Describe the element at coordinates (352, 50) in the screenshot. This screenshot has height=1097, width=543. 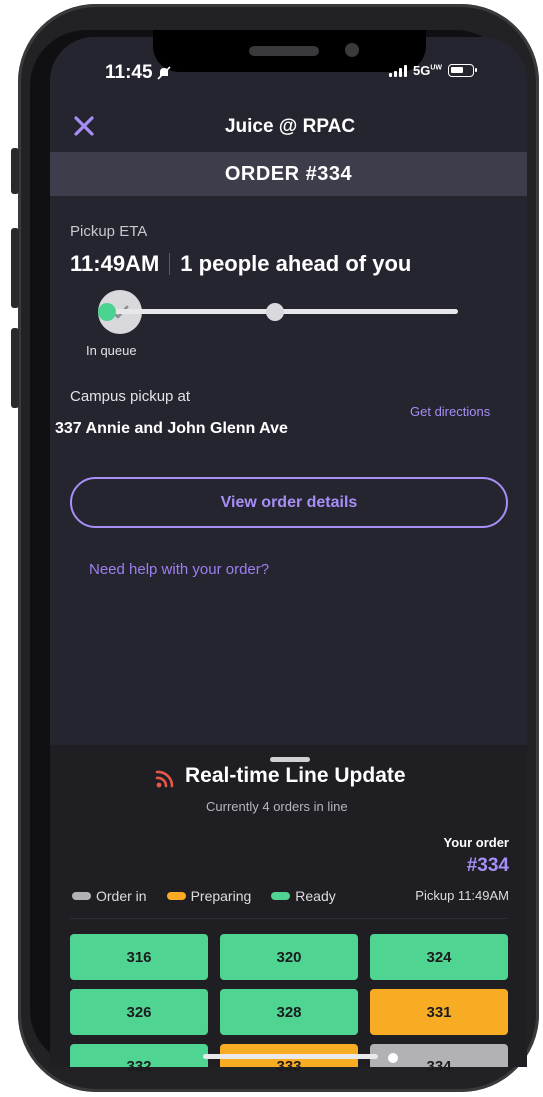
I see `camera` at that location.